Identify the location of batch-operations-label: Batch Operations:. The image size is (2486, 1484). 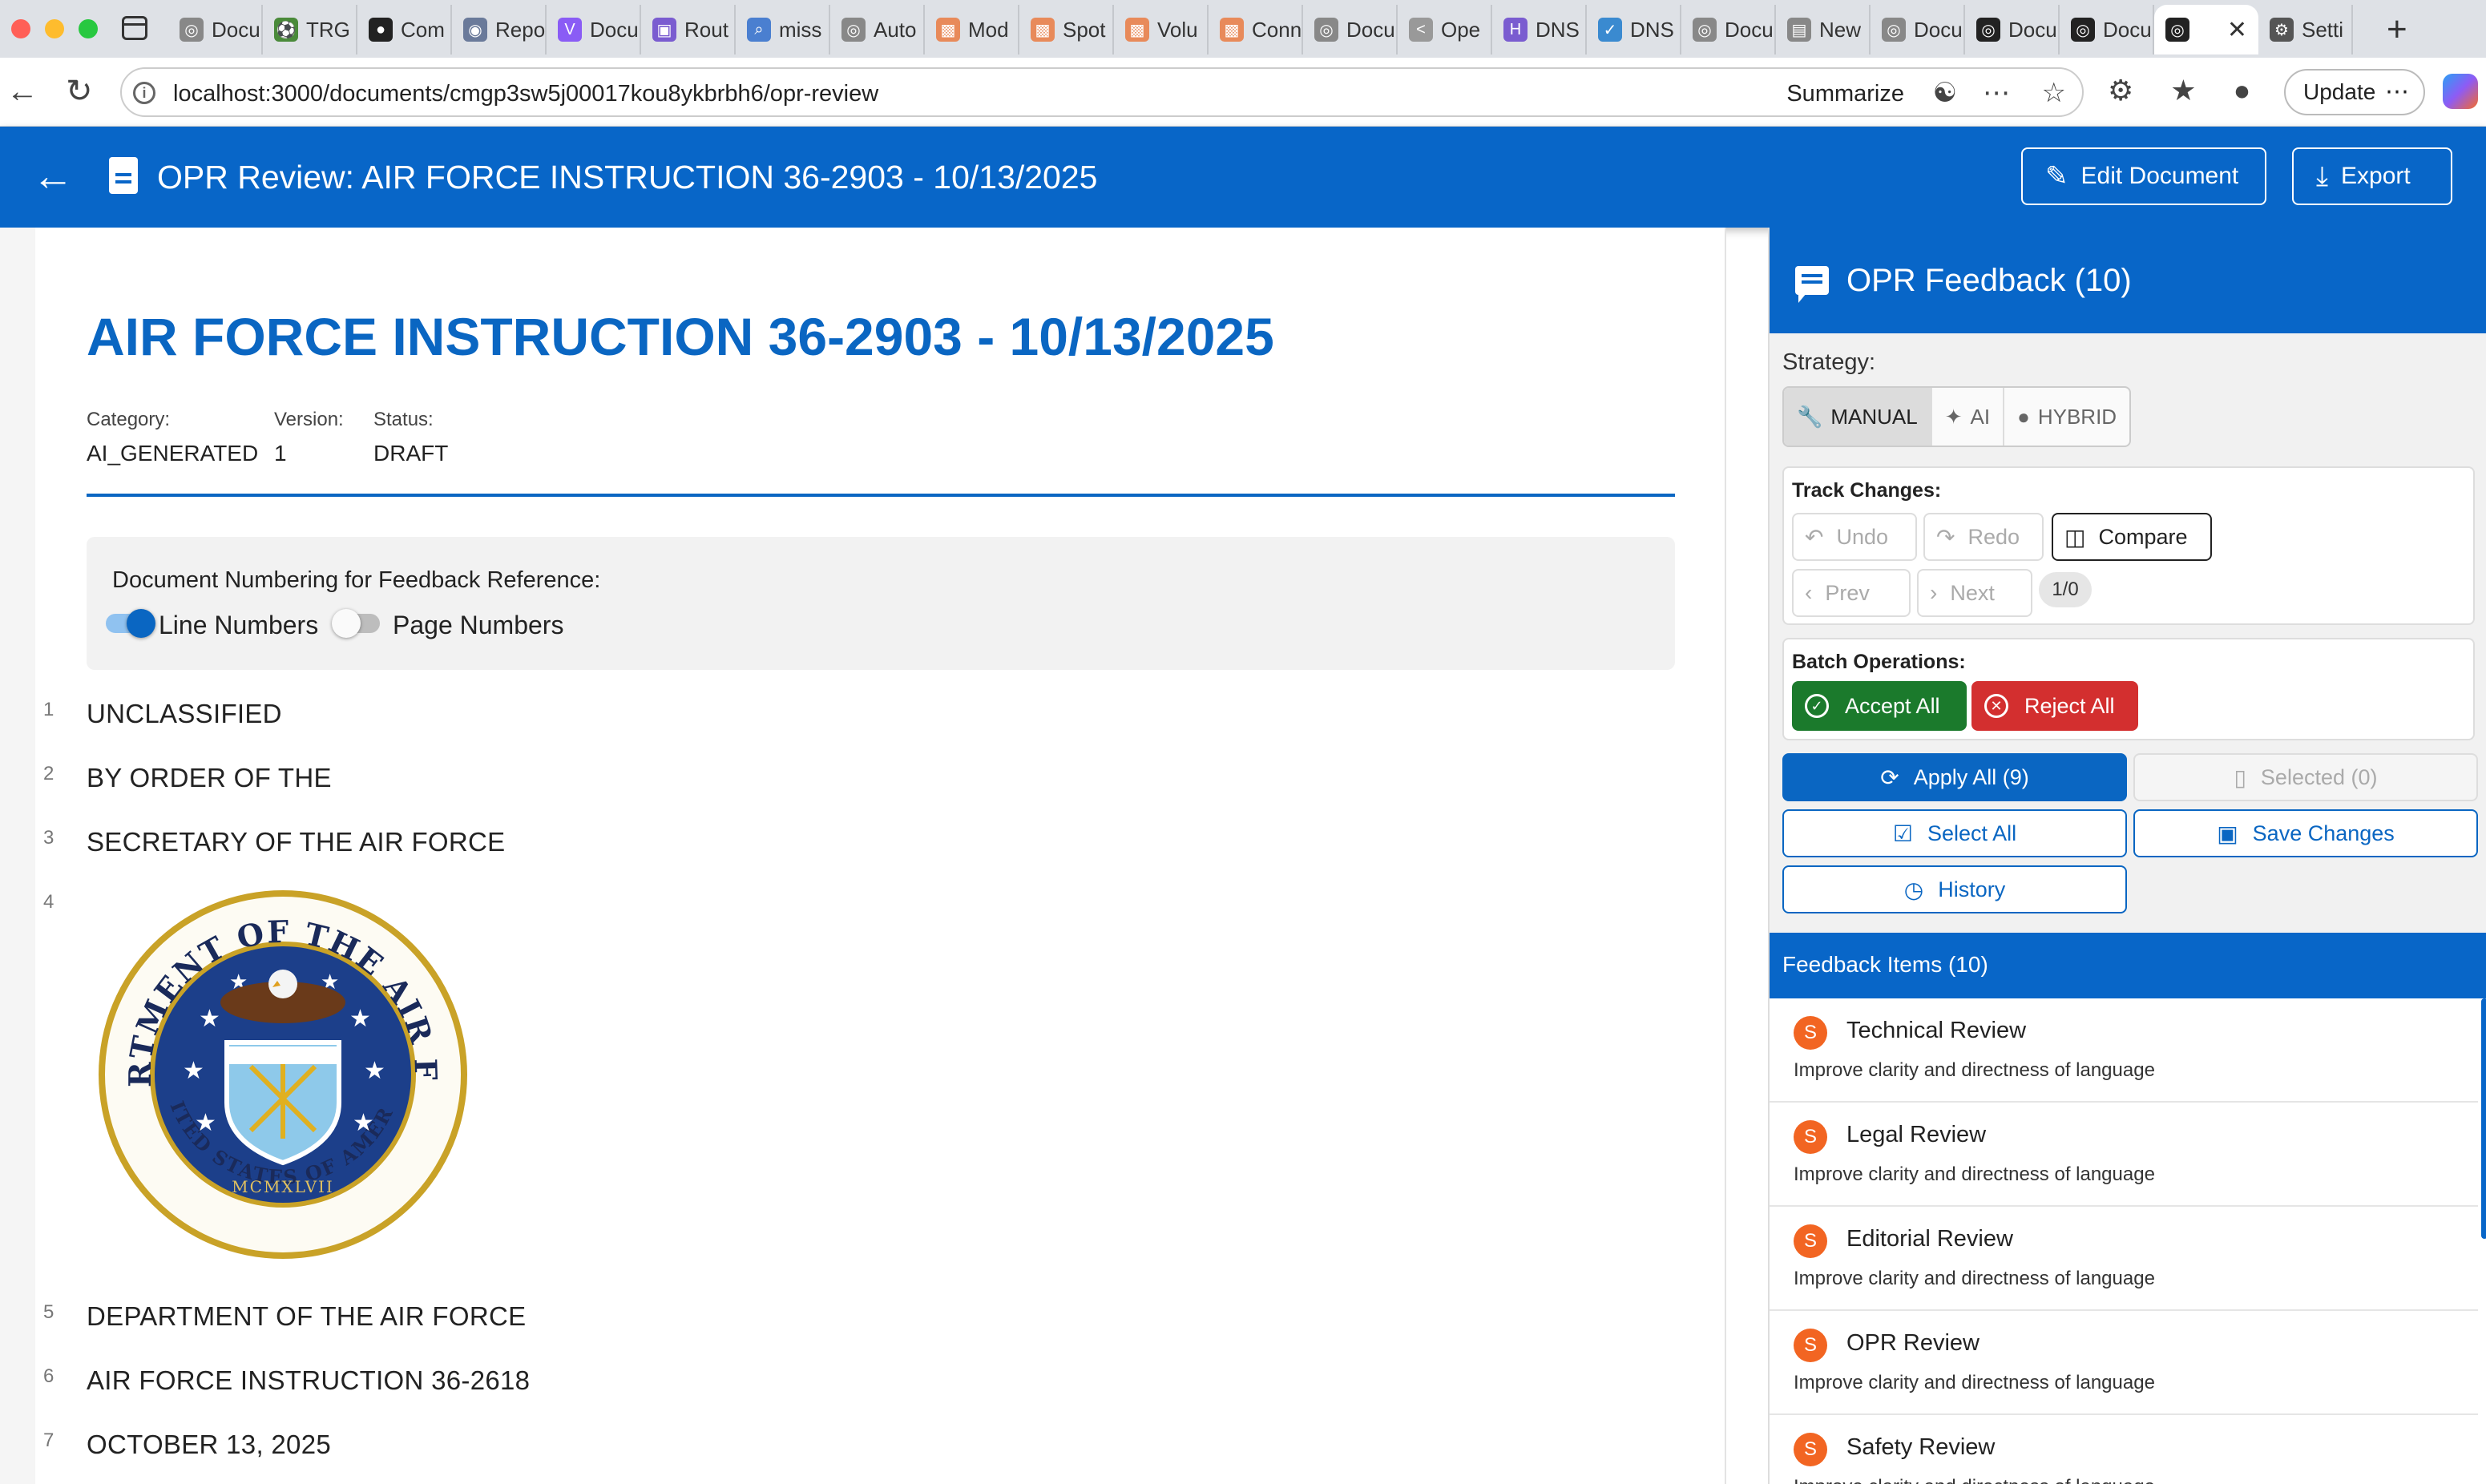
(1879, 662).